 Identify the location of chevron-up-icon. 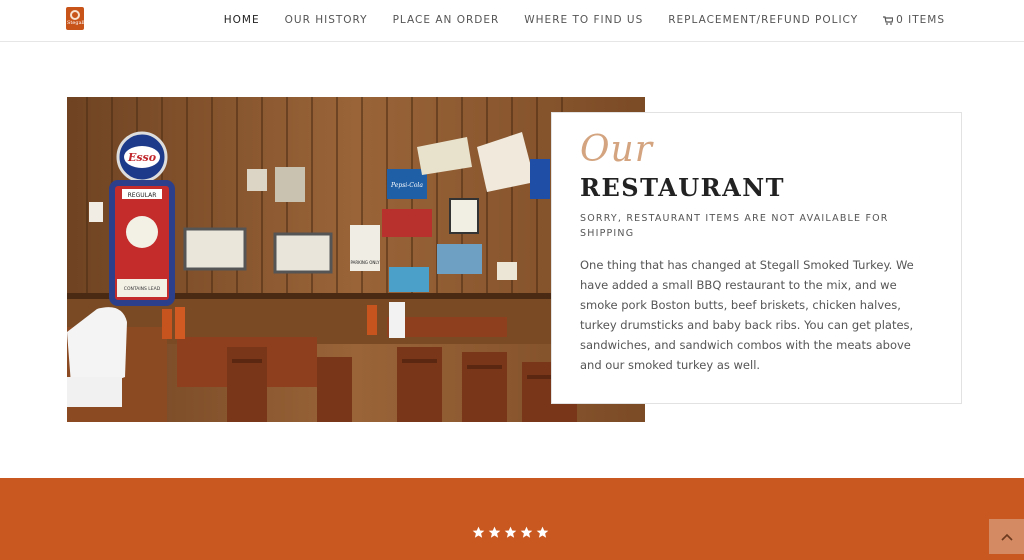
(1006, 537).